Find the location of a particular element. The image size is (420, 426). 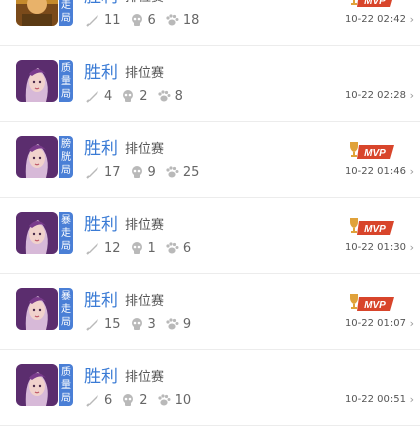

kills-stat: 15 is located at coordinates (103, 324).